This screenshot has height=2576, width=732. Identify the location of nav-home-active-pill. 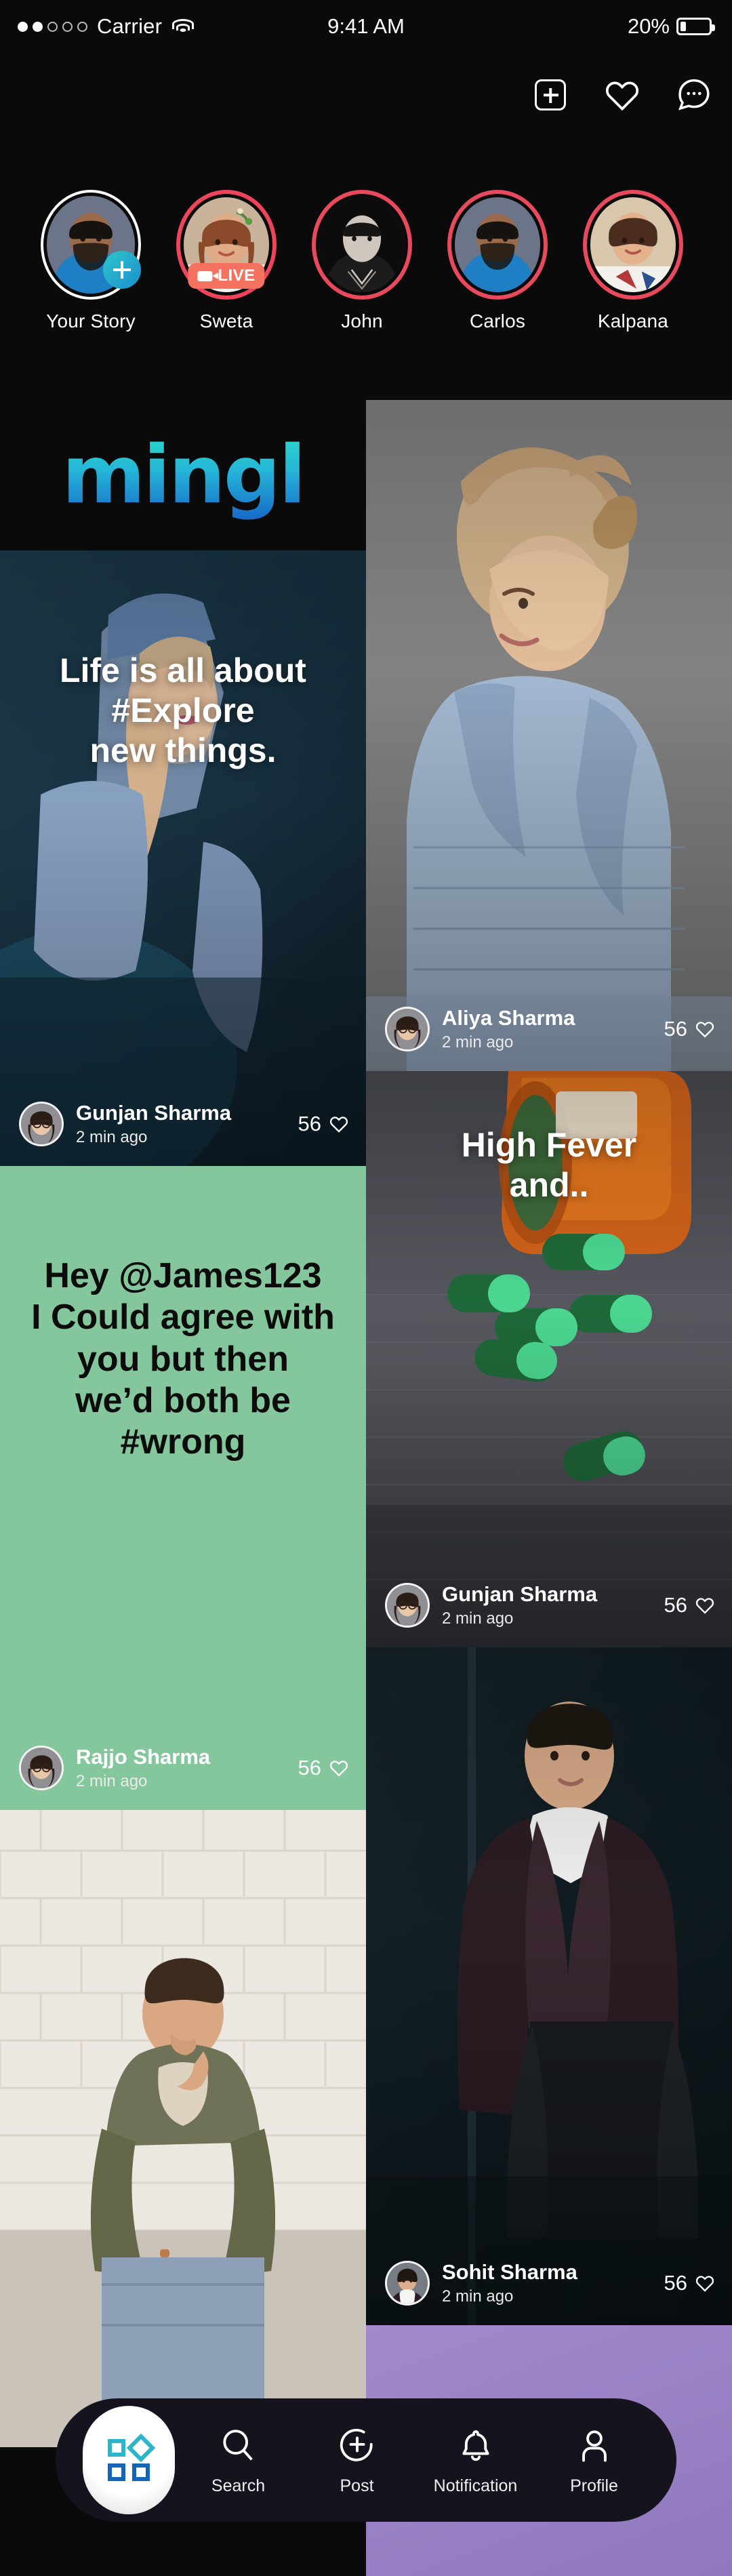
(129, 2460).